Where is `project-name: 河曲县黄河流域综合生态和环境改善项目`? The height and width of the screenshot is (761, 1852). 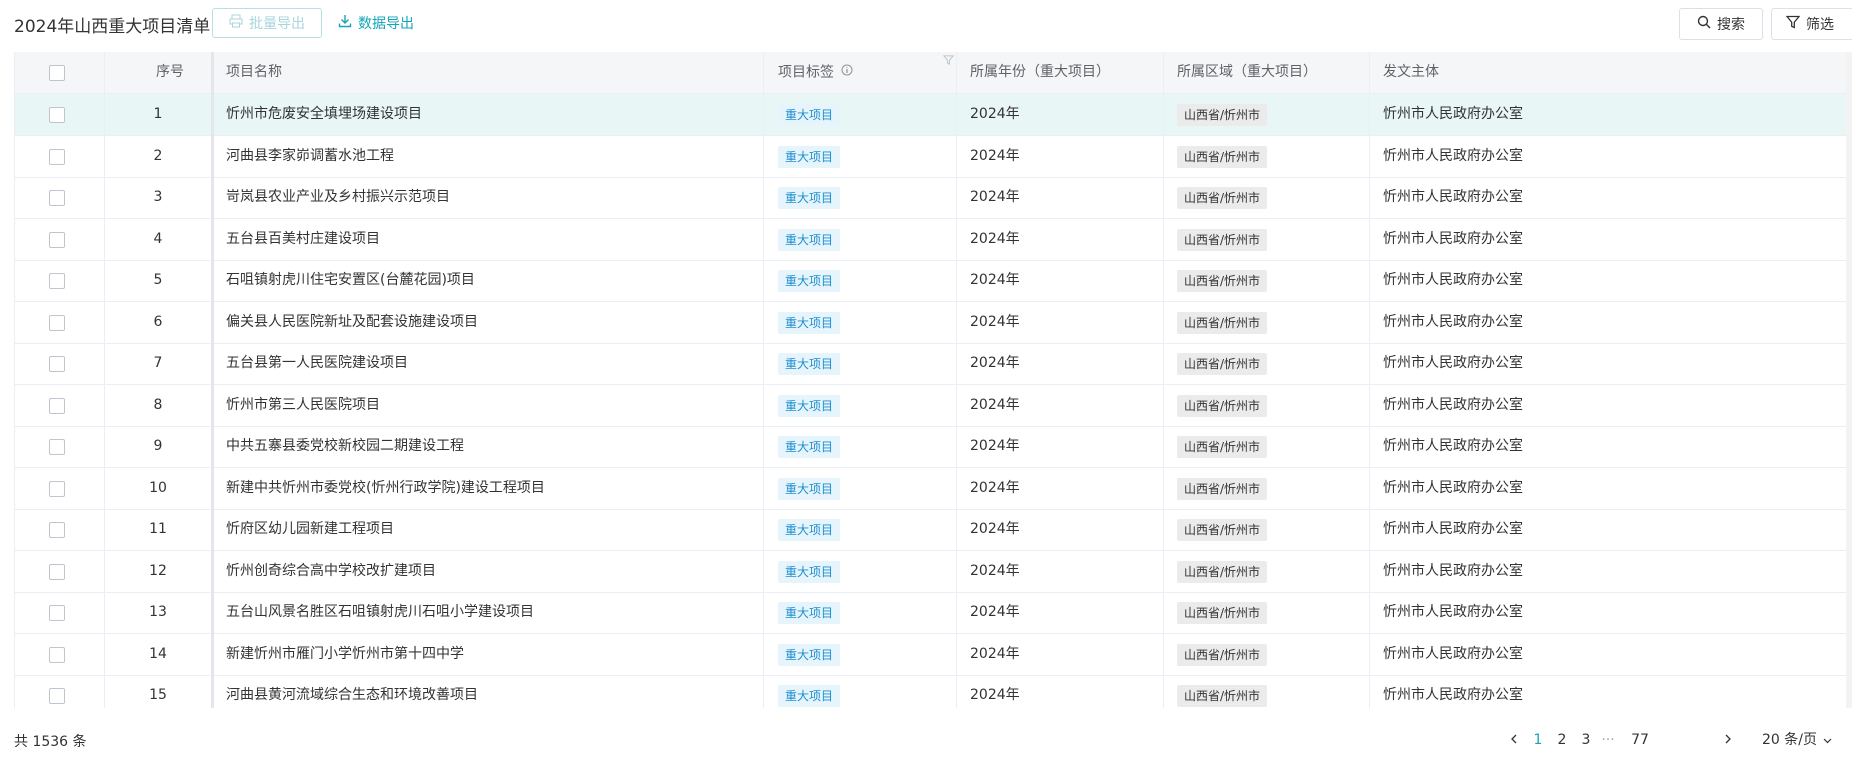 project-name: 河曲县黄河流域综合生态和环境改善项目 is located at coordinates (352, 691).